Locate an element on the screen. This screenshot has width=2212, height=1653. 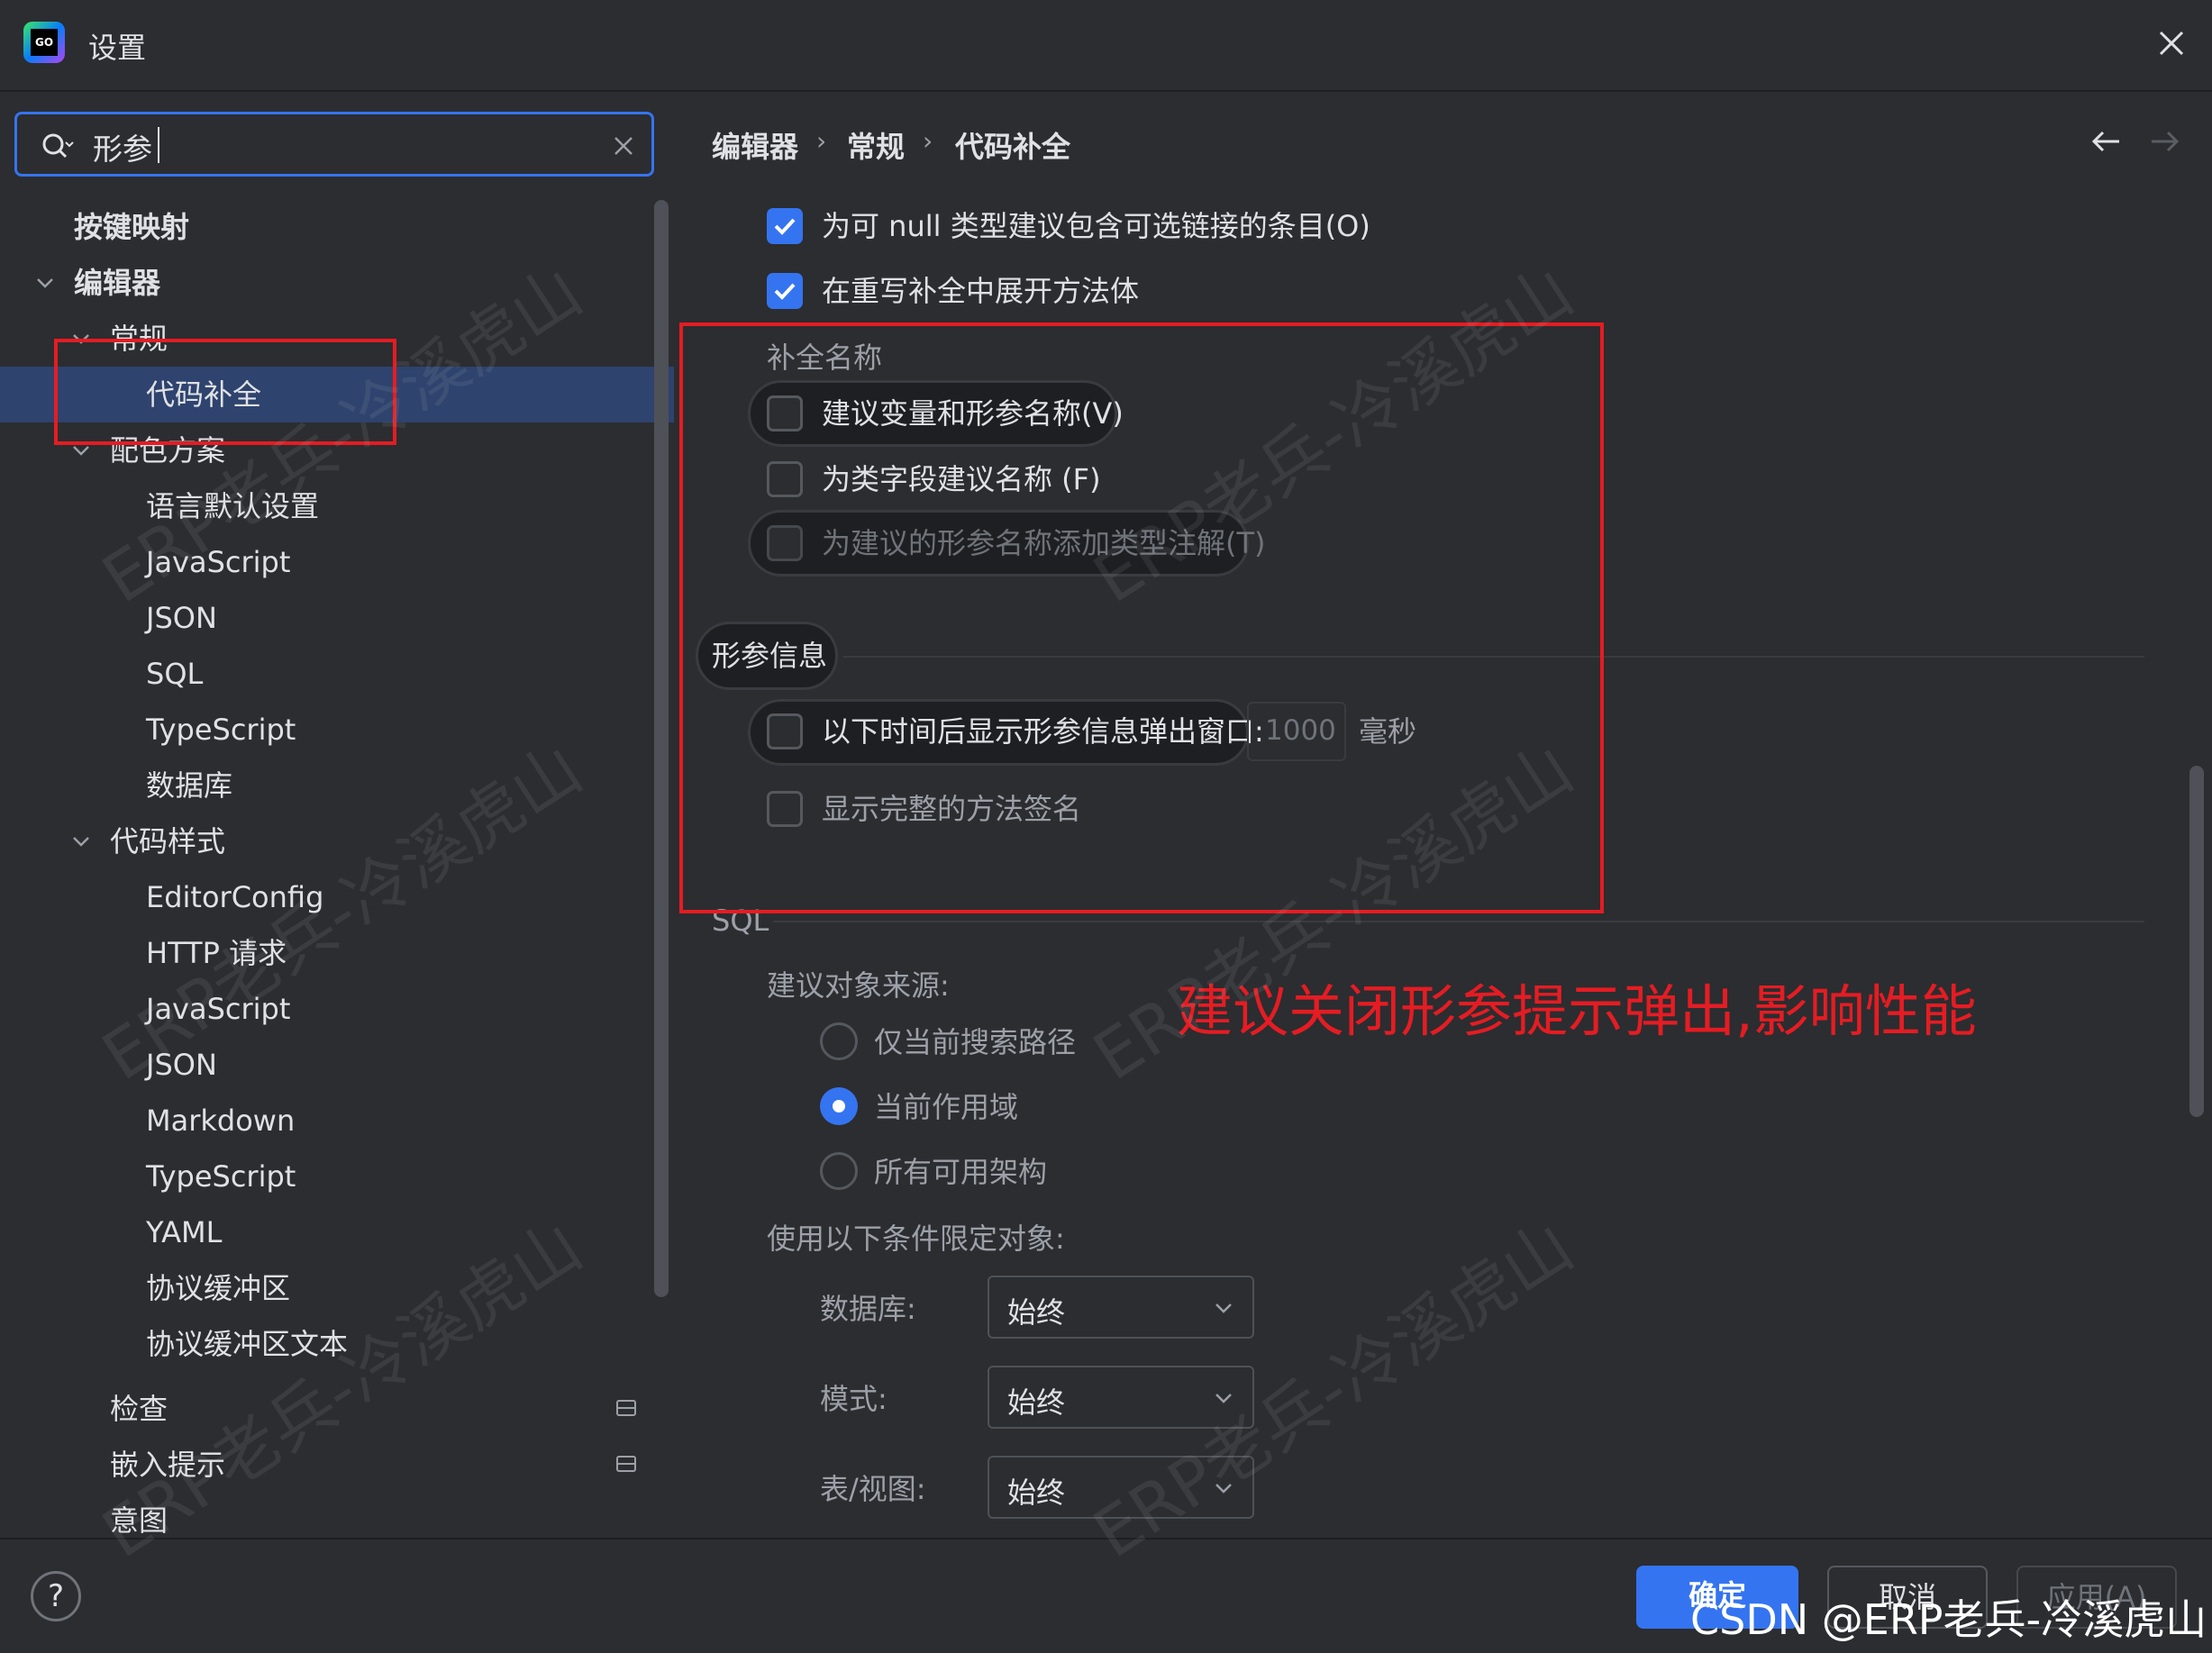
sql-qualify-label: 使用以下条件限定对象: is located at coordinates (916, 1239).